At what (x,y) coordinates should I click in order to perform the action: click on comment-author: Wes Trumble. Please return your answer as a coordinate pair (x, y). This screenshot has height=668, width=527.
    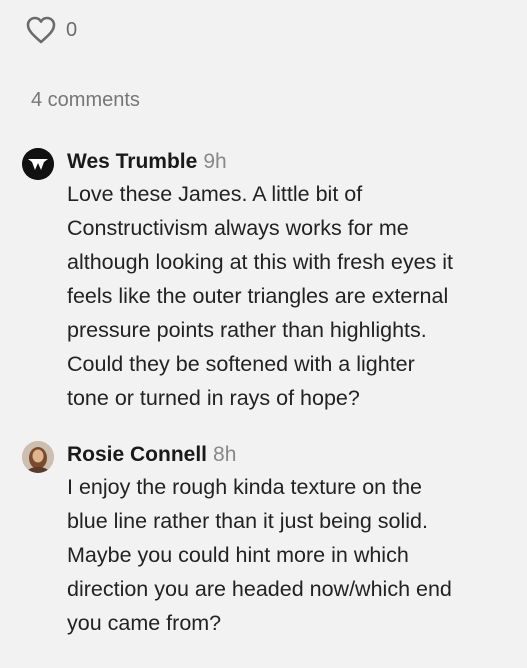
    Looking at the image, I should click on (132, 161).